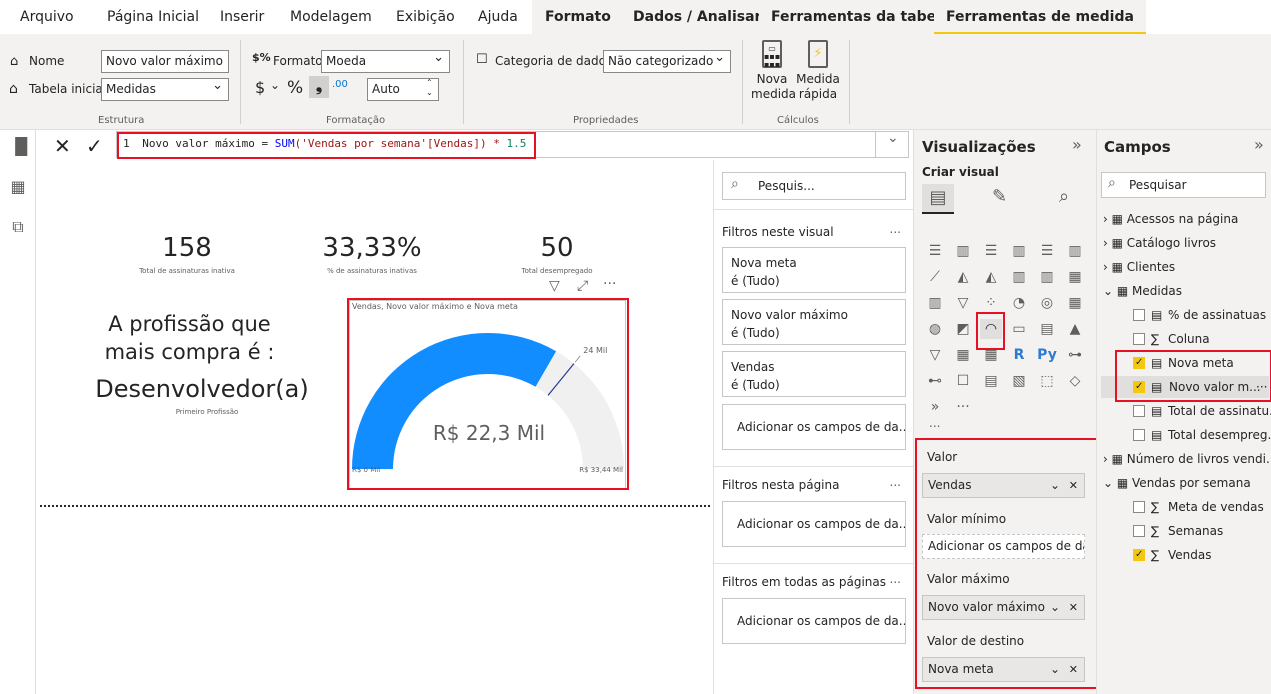 This screenshot has height=694, width=1271. Describe the element at coordinates (861, 17) in the screenshot. I see `tab-ferramentas-tabela: Ferramentas da tabela` at that location.